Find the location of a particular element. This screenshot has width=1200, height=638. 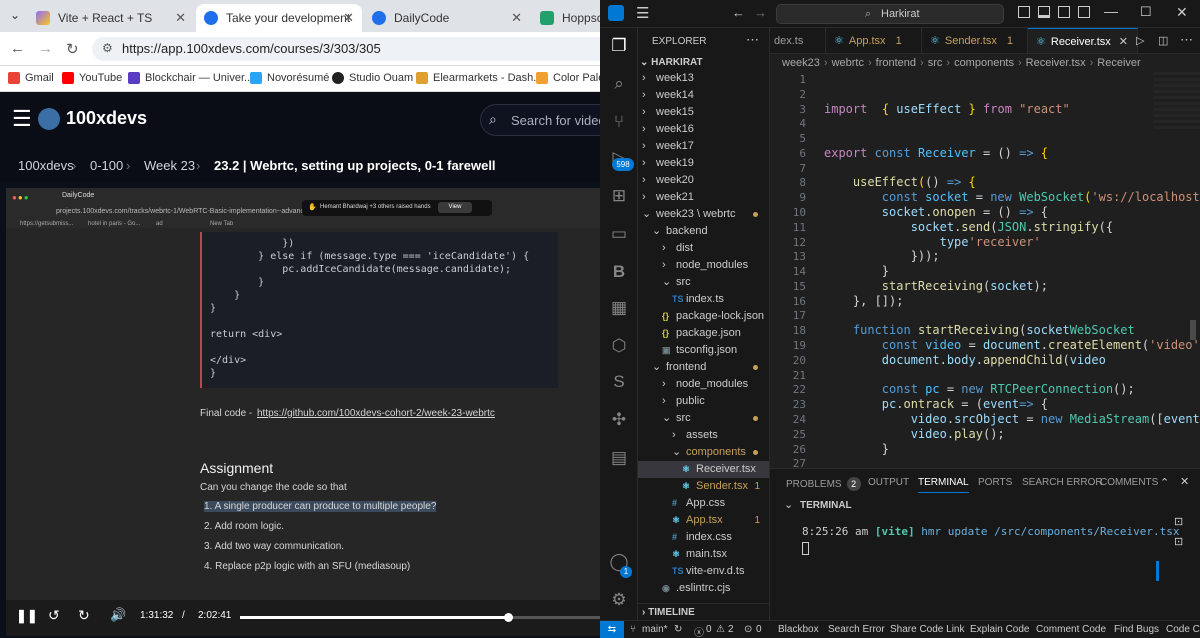

tree-item: ⌄ week23 \ webrtc is located at coordinates (703, 214).